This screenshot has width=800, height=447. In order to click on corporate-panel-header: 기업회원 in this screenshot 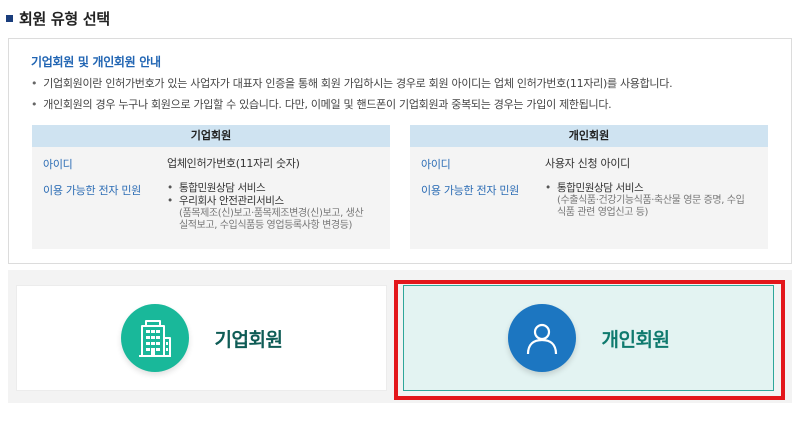, I will do `click(211, 136)`.